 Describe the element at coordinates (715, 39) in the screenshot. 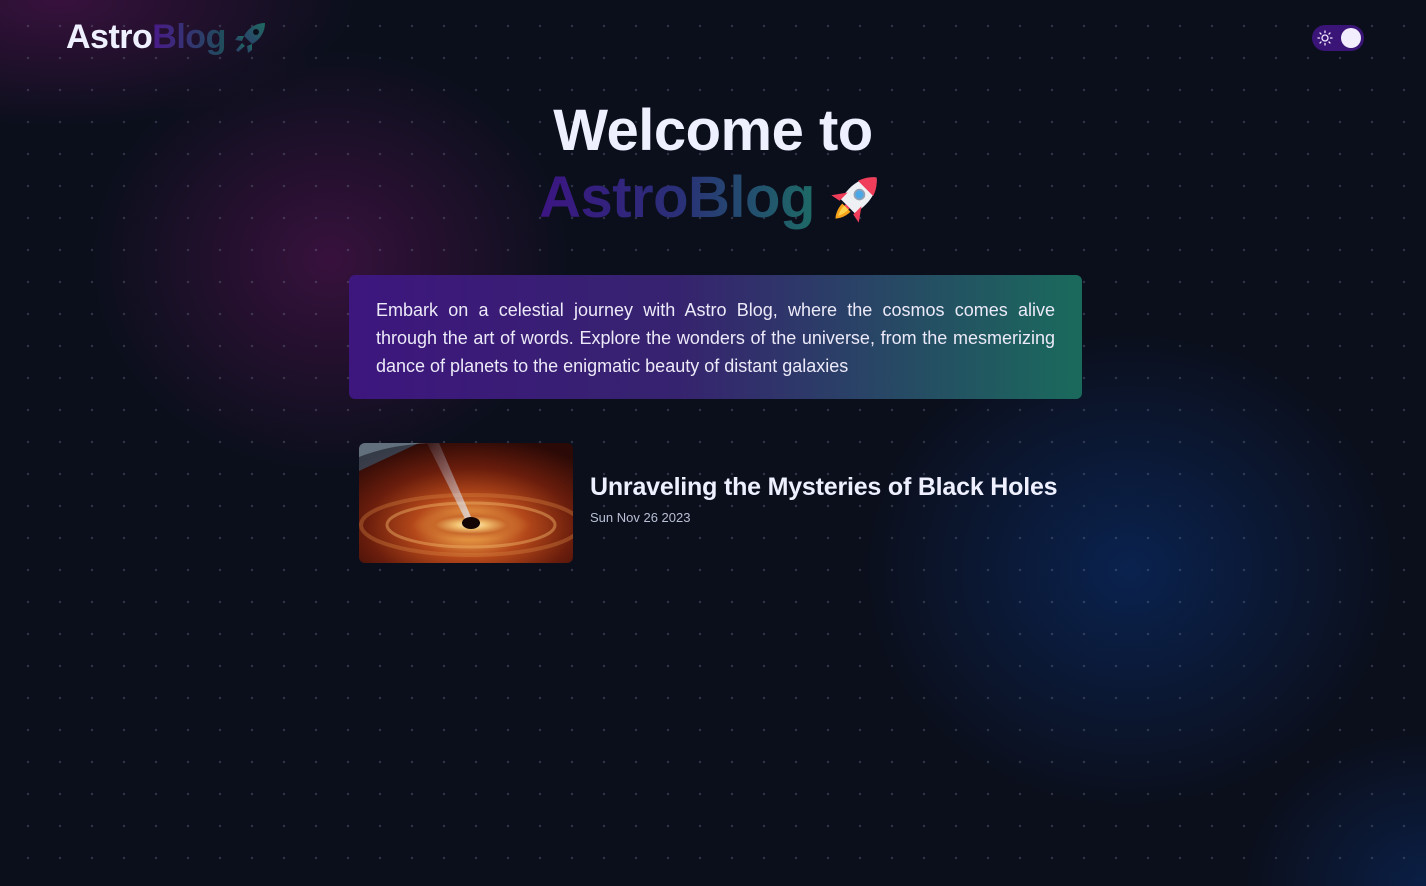

I see `site-header: Astro Blog` at that location.